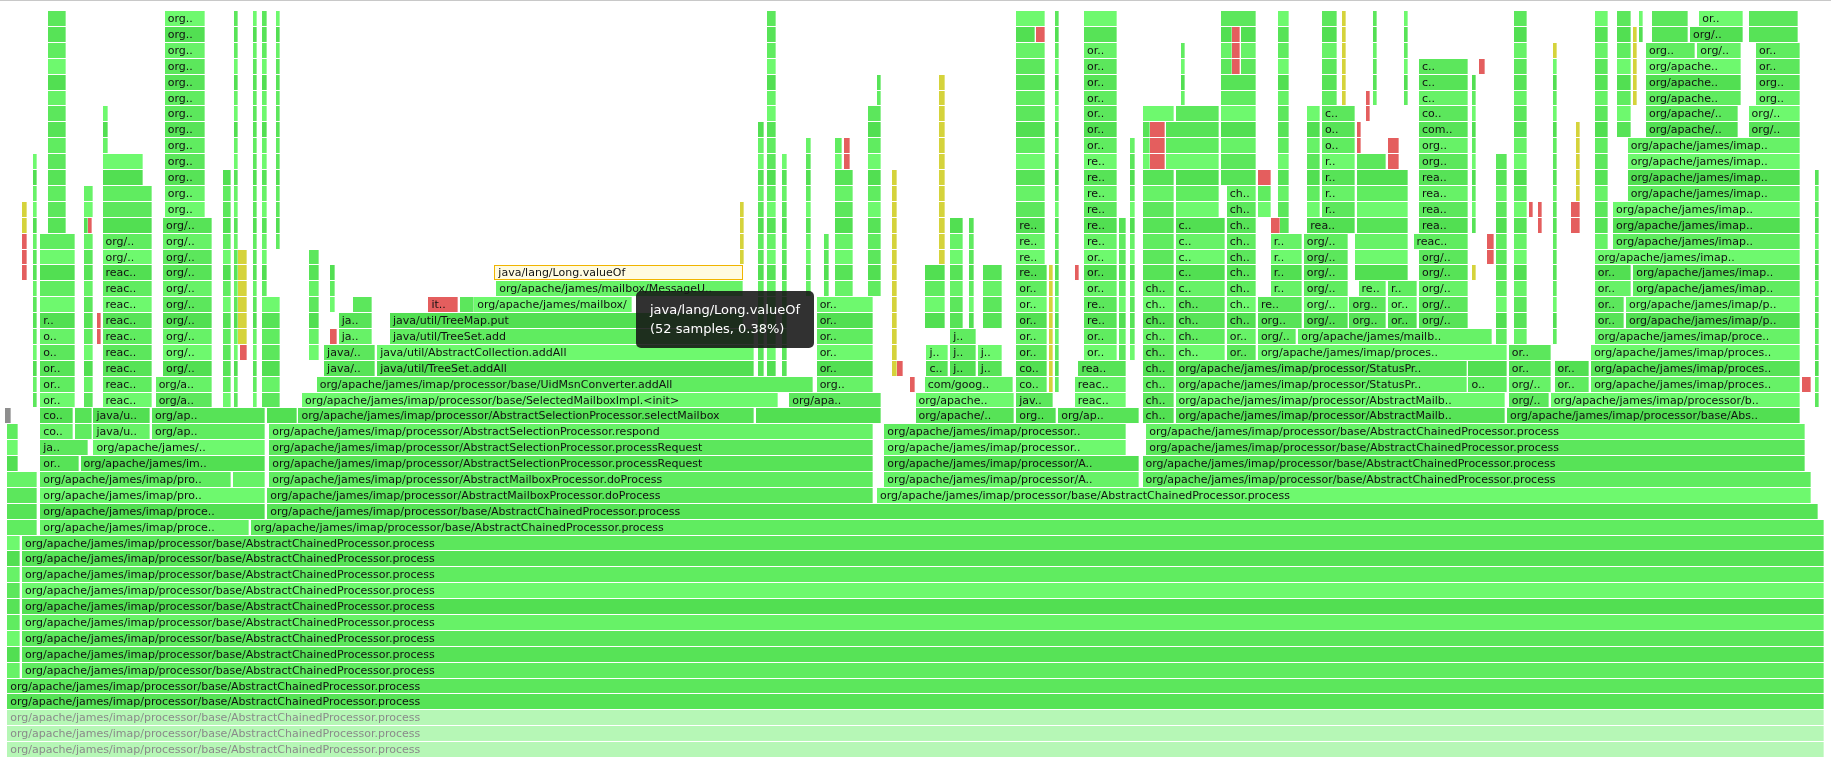  I want to click on frame: org/ap.., so click(208, 416).